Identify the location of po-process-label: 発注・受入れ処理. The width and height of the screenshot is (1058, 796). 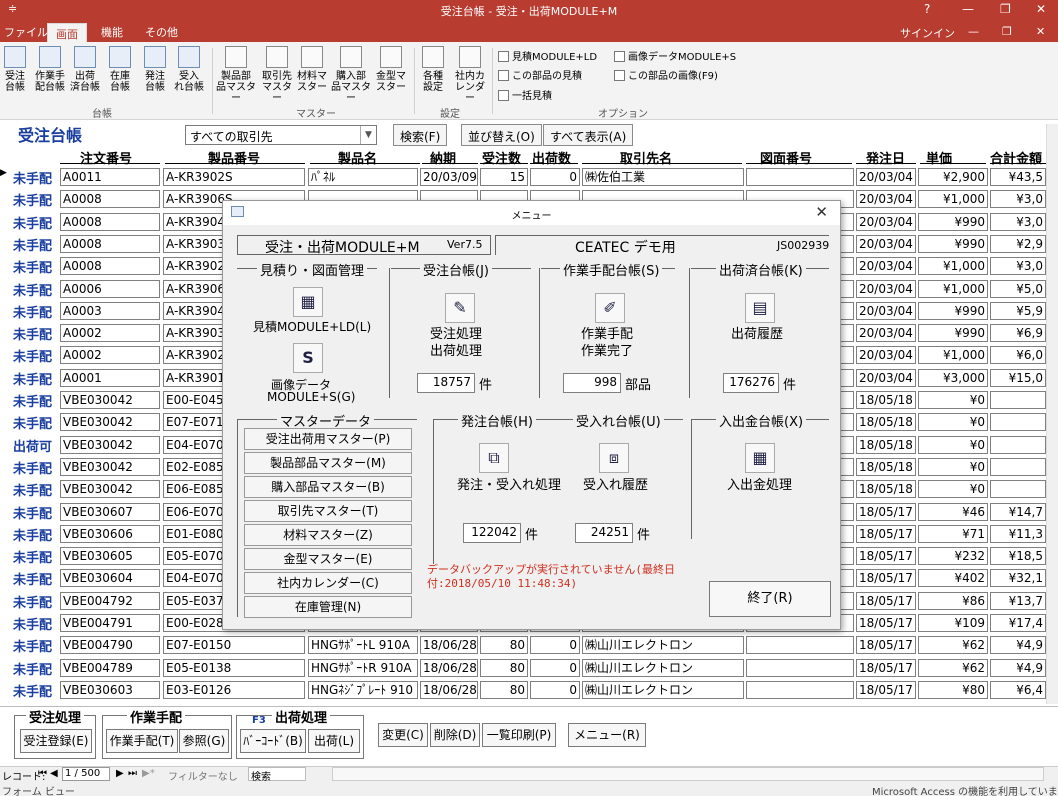
(509, 483).